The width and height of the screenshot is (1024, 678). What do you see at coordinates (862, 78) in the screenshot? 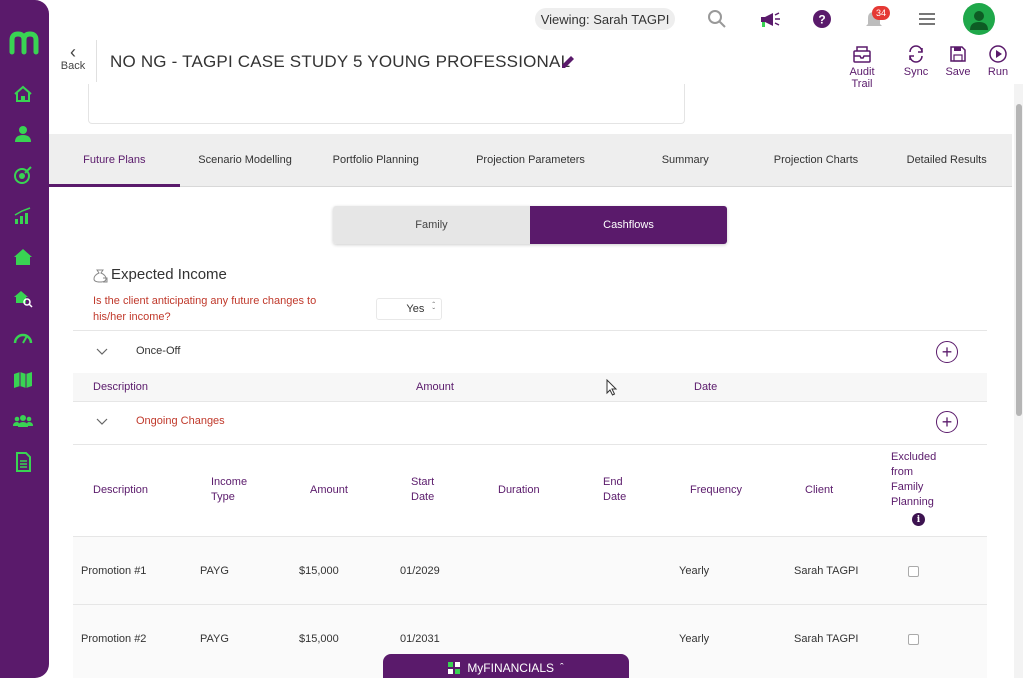
I see `audit-trail-label: Audit Trail` at bounding box center [862, 78].